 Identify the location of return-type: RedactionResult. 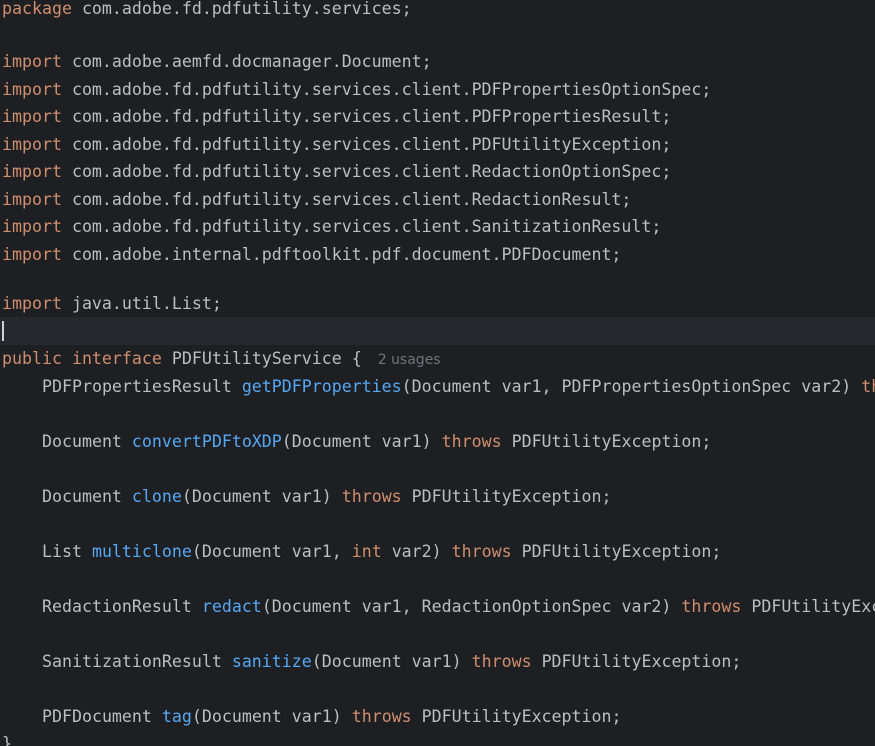
(122, 606).